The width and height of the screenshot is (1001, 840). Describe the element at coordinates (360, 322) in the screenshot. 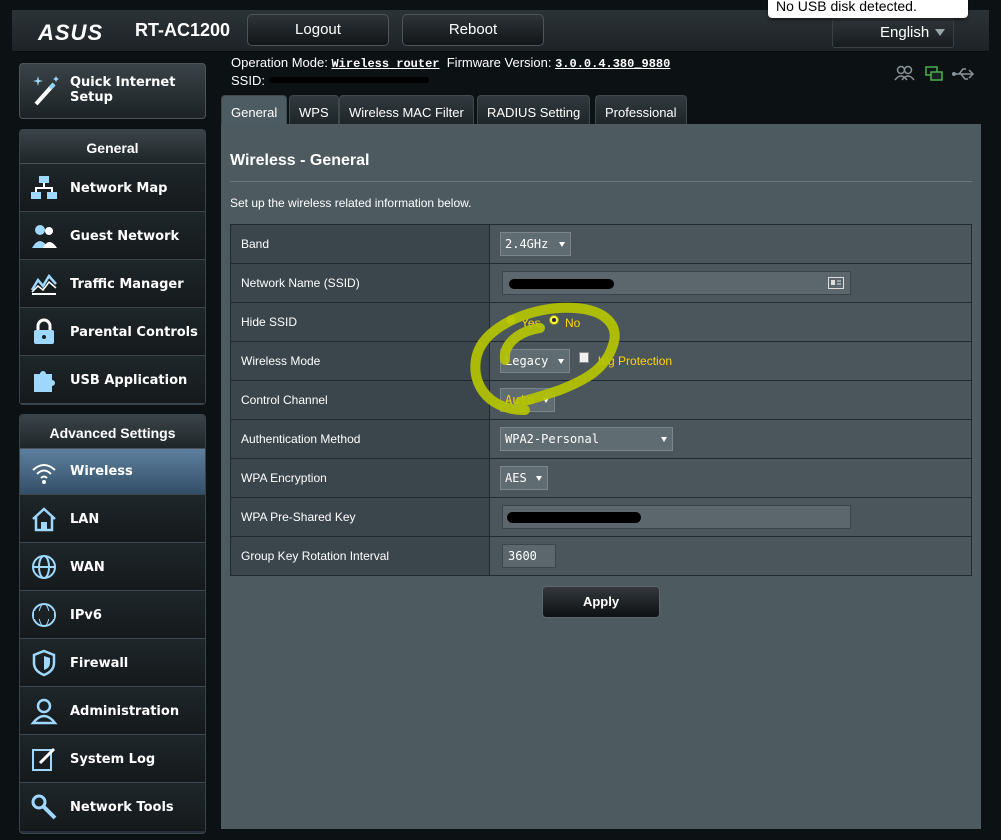

I see `hide-ssid-label: Hide SSID` at that location.